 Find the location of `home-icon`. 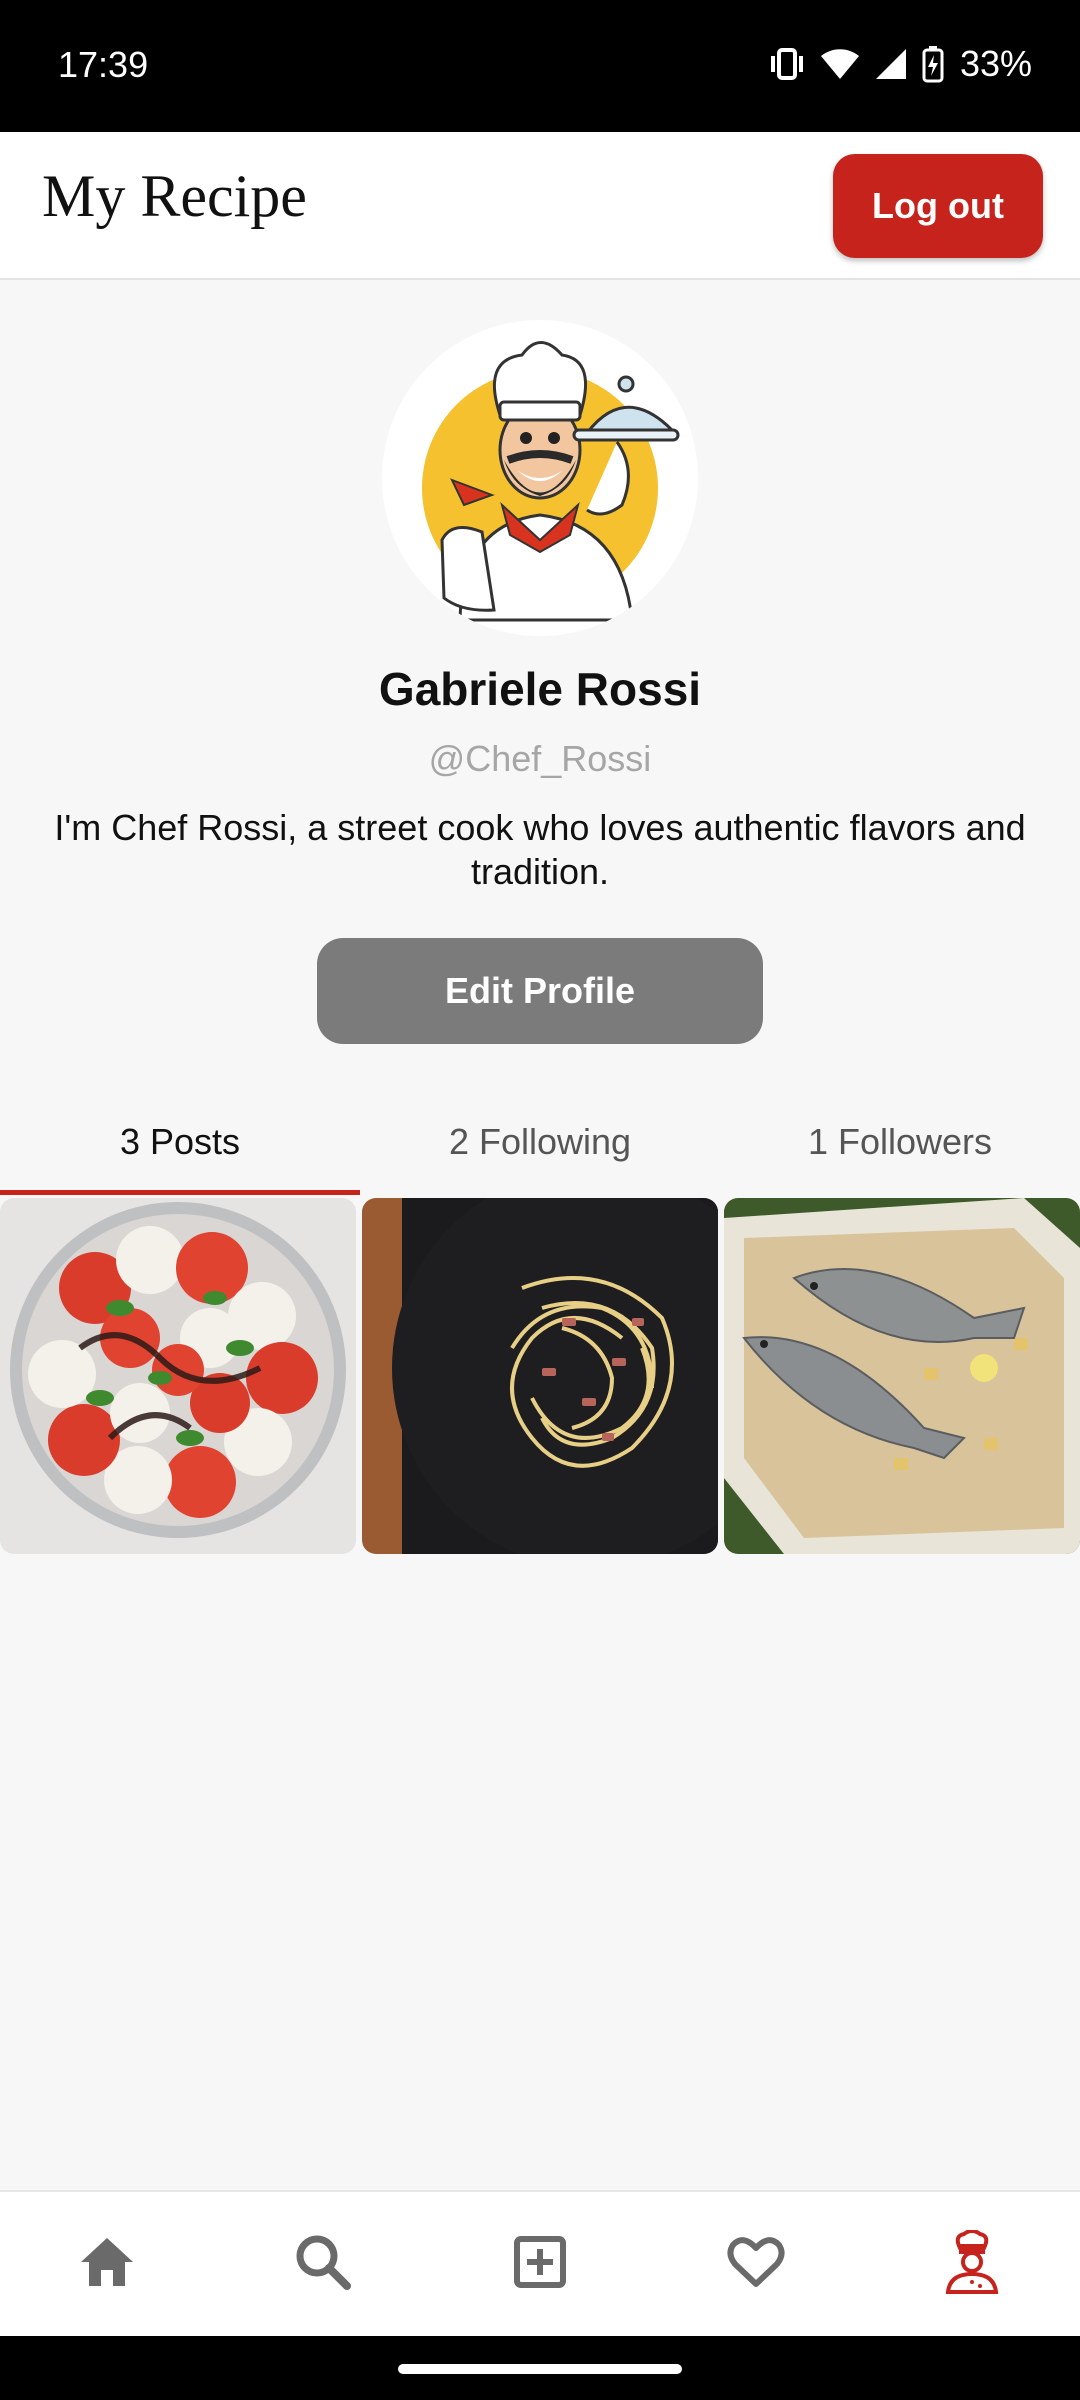

home-icon is located at coordinates (107, 2262).